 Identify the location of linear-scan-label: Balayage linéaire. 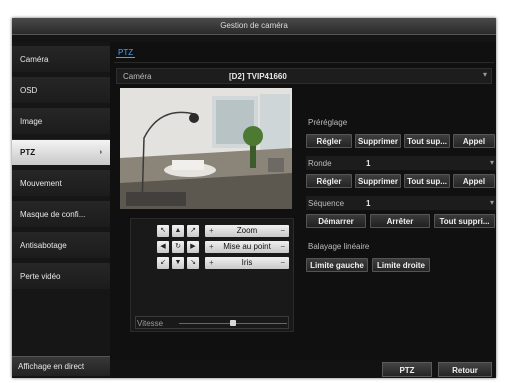
(339, 246).